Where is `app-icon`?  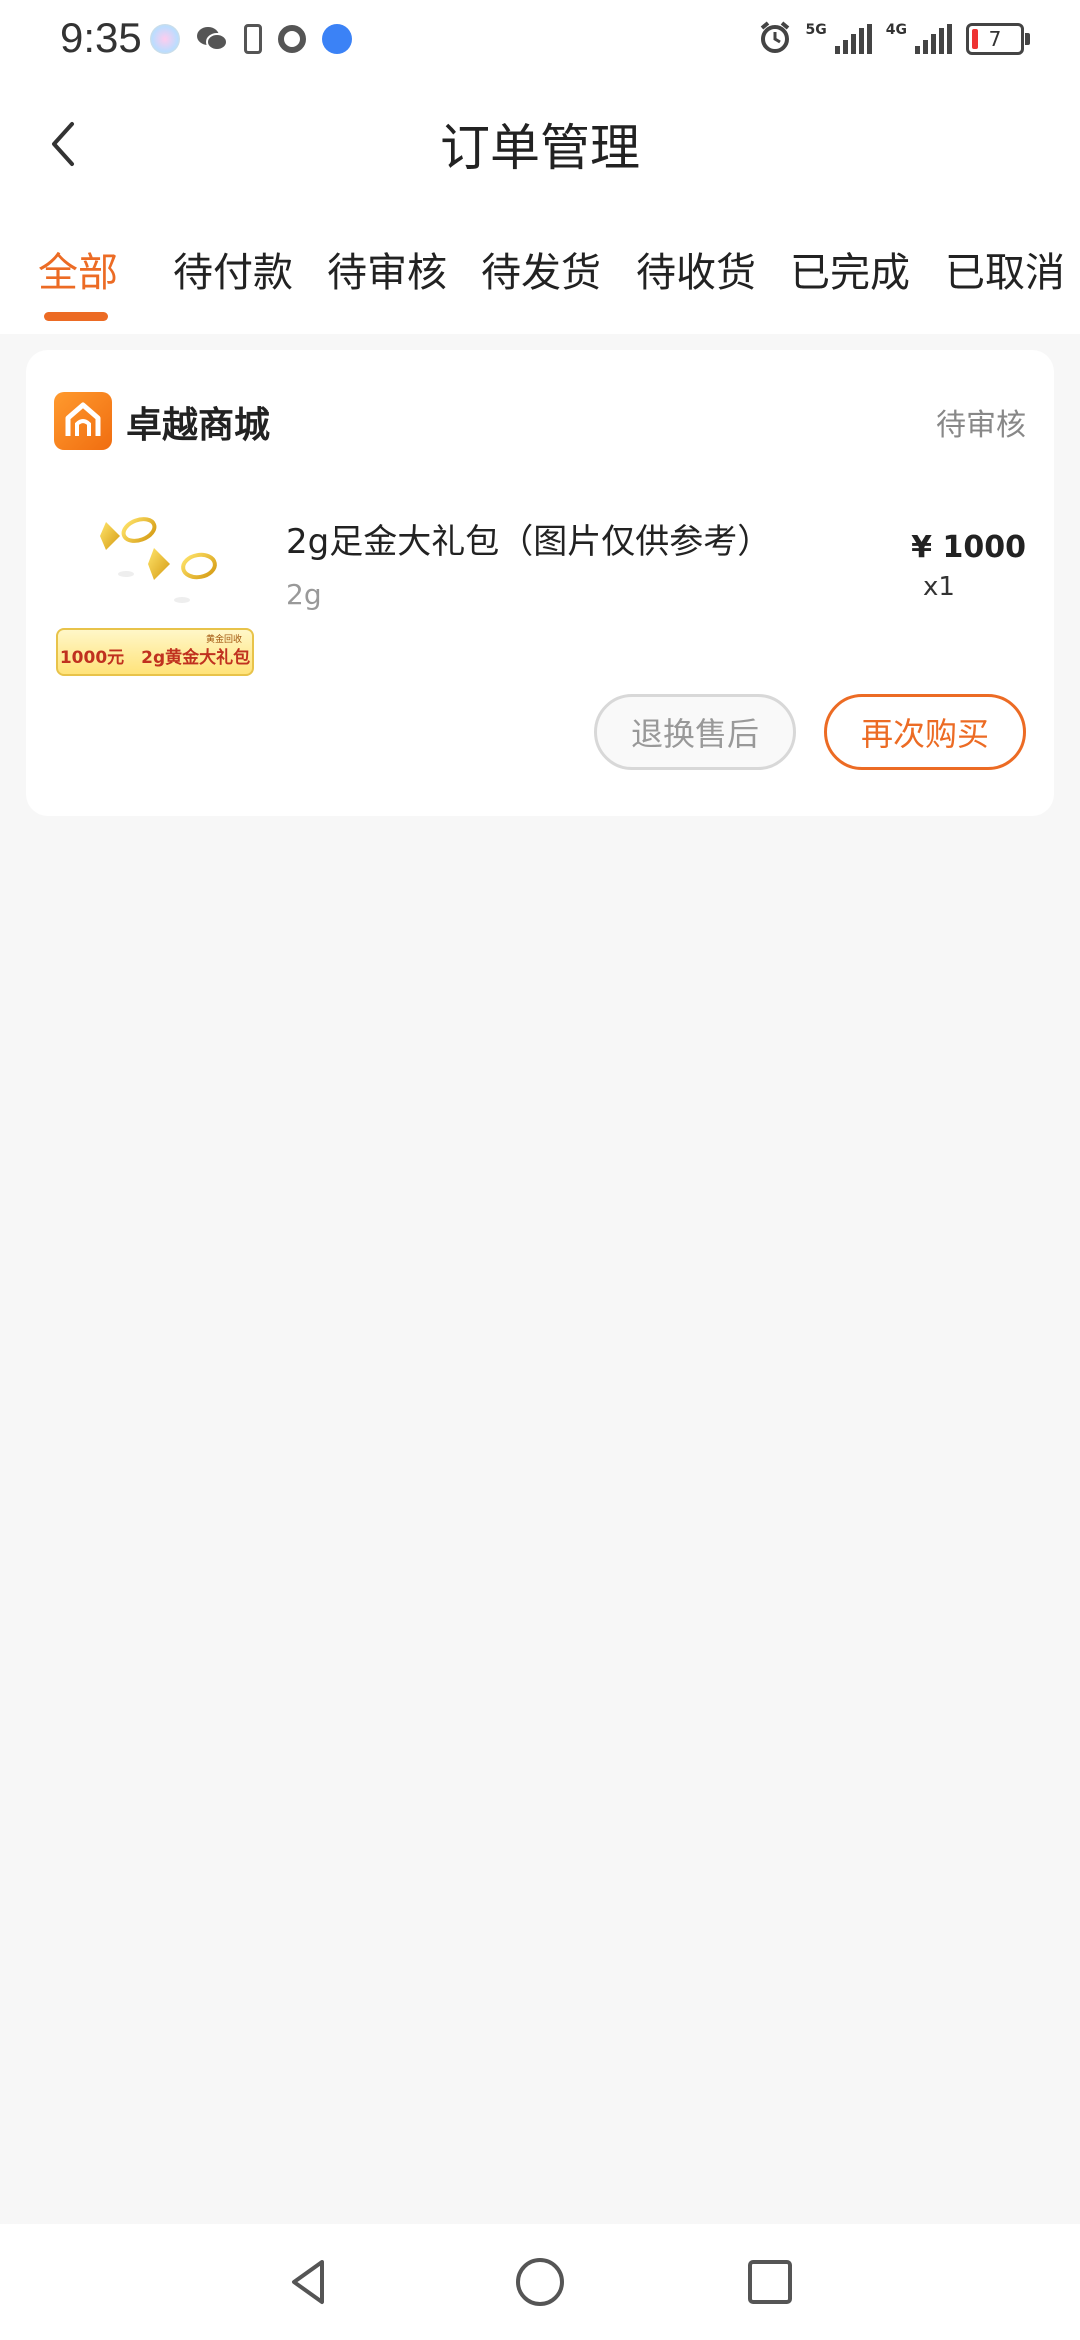
app-icon is located at coordinates (165, 39).